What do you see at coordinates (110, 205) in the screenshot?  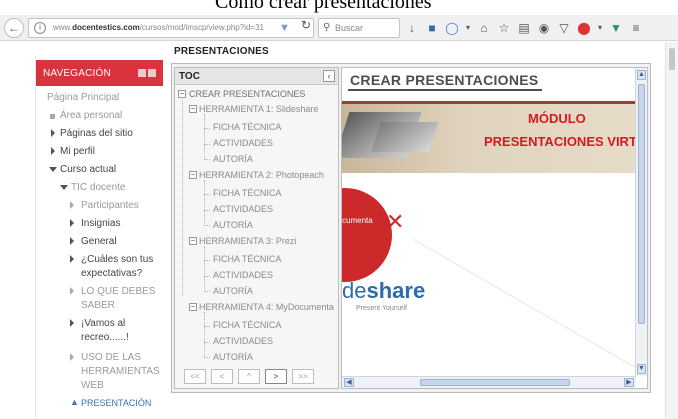 I see `nav-item-participants: Participantes` at bounding box center [110, 205].